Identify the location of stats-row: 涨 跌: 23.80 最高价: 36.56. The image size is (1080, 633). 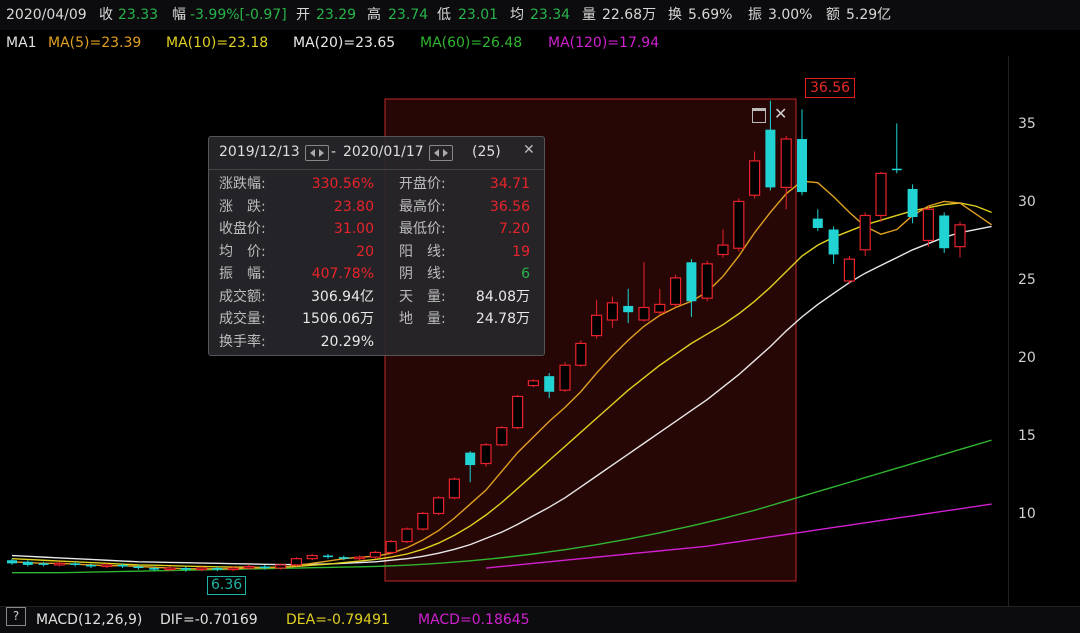
(376, 207).